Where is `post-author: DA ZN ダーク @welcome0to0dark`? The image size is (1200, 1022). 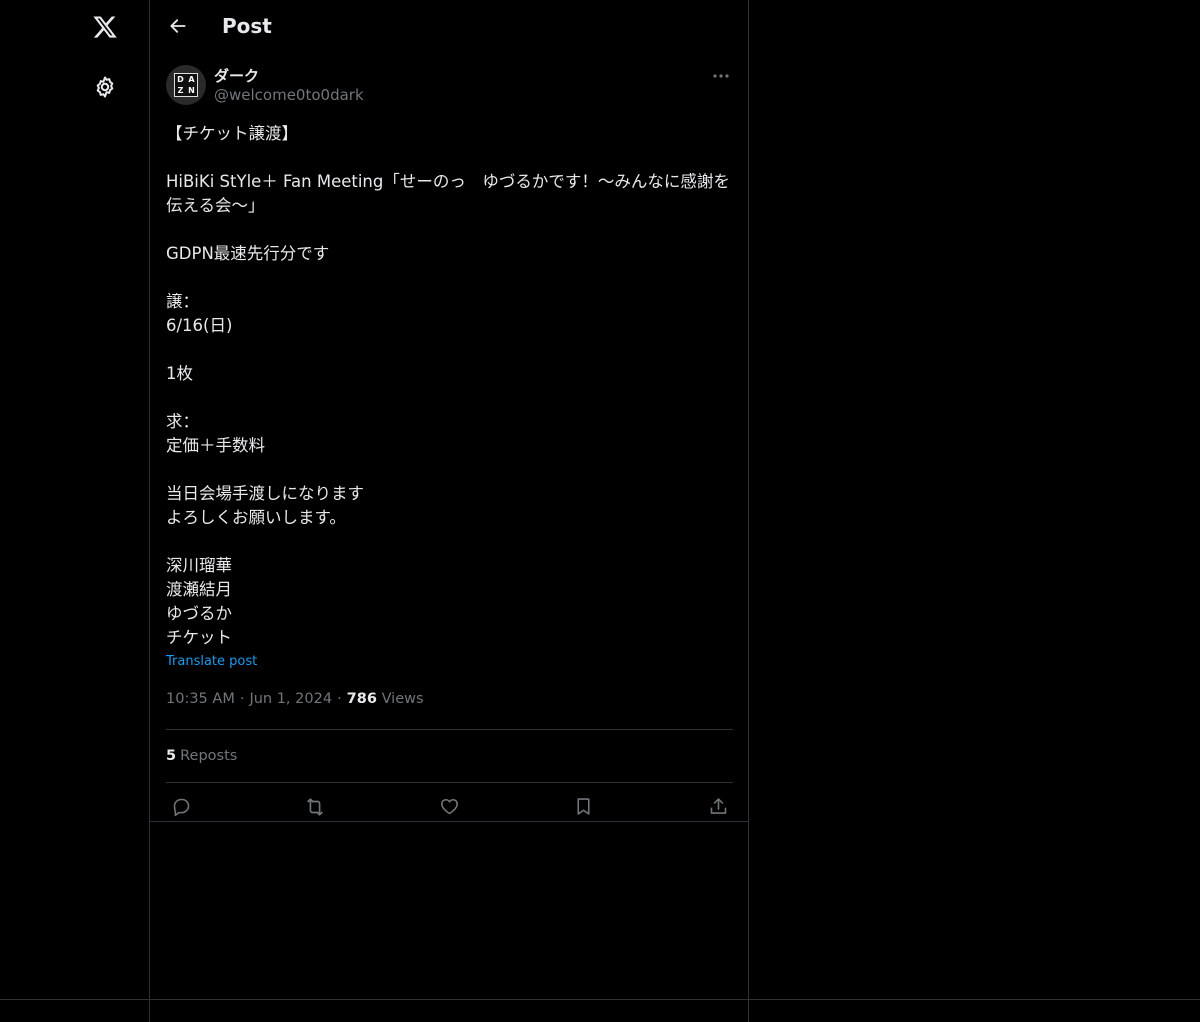 post-author: DA ZN ダーク @welcome0to0dark is located at coordinates (449, 86).